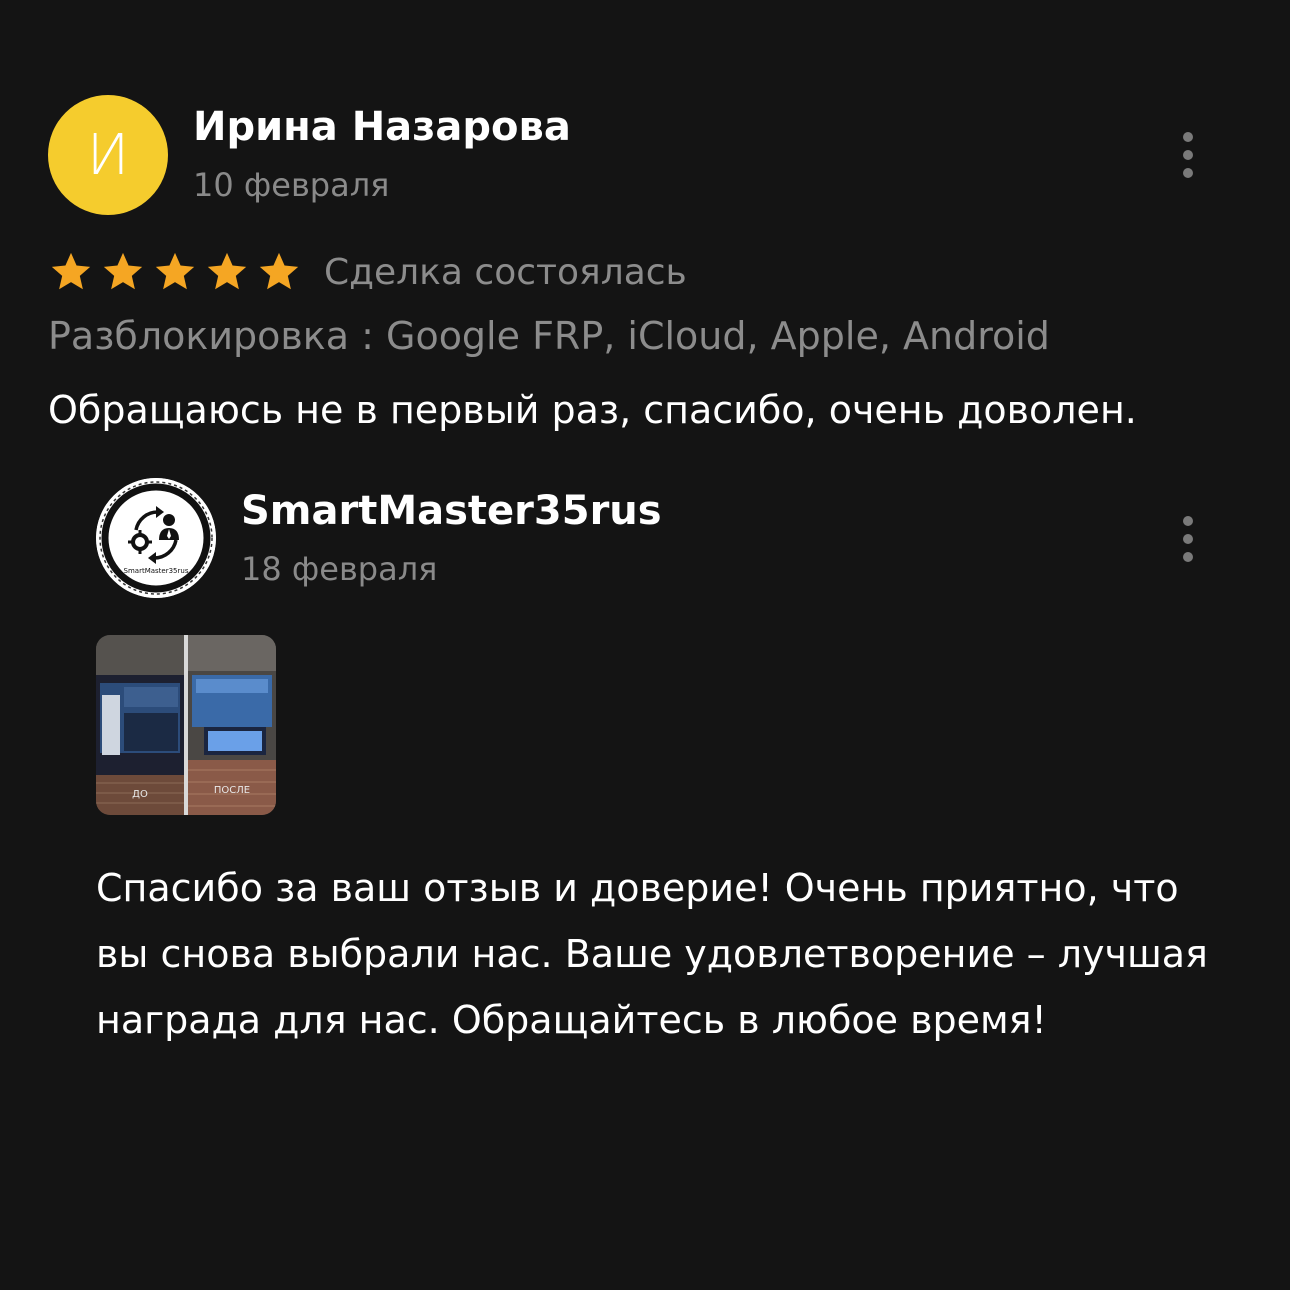  Describe the element at coordinates (382, 127) in the screenshot. I see `author-name: Ирина Назарова` at that location.